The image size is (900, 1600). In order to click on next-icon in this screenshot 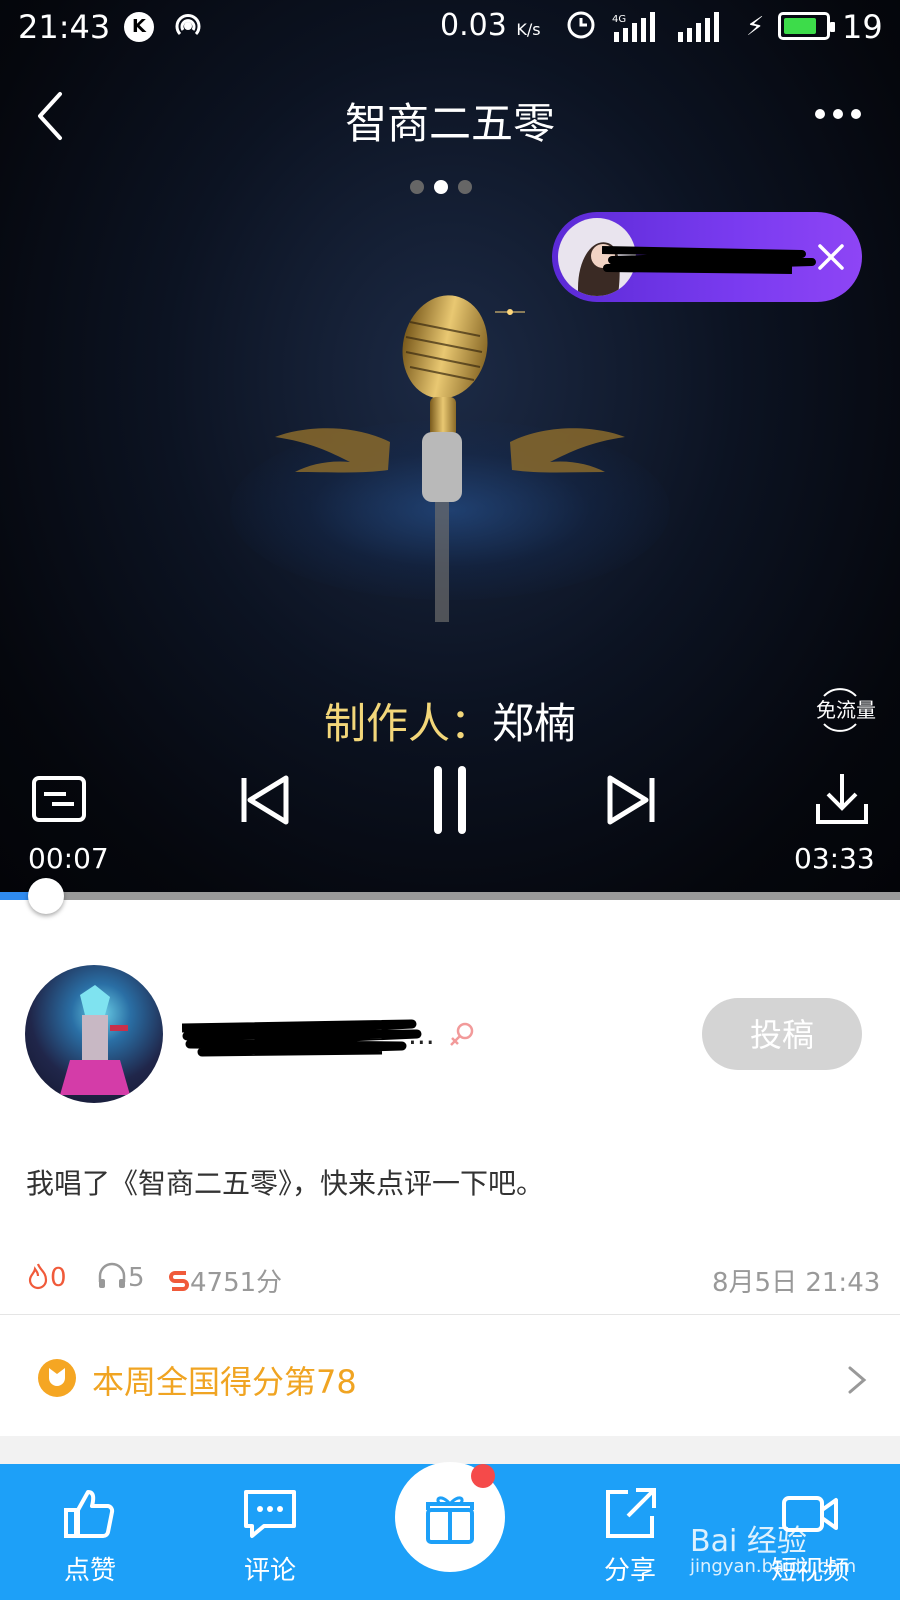, I will do `click(630, 800)`.